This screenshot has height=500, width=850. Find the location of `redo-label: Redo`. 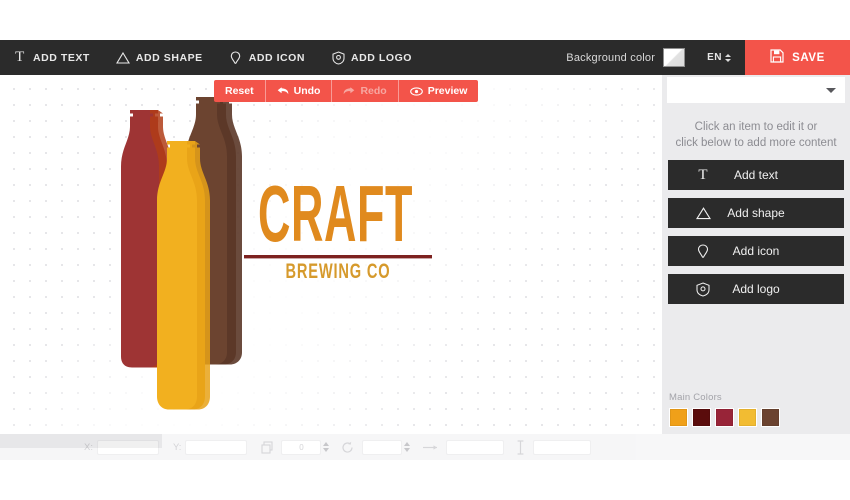

redo-label: Redo is located at coordinates (373, 91).